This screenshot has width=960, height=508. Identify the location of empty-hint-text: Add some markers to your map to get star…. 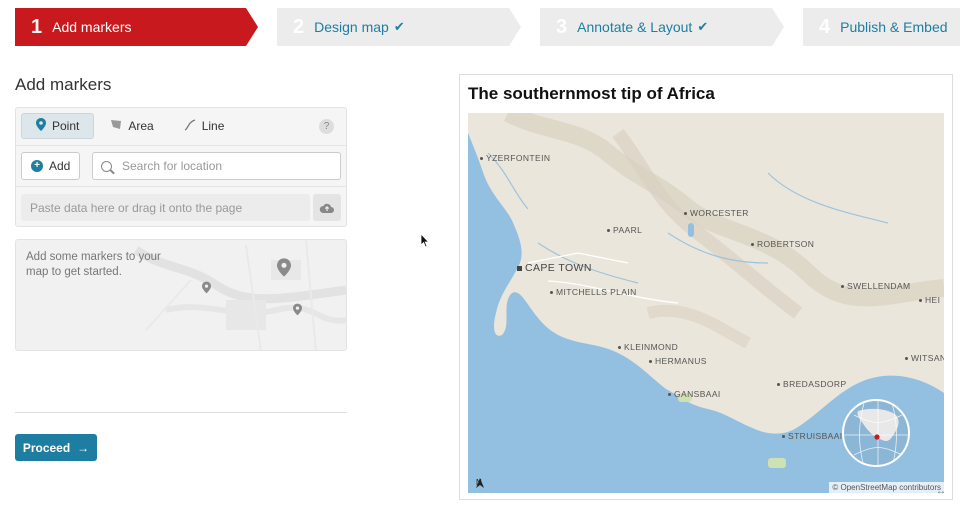
(93, 264).